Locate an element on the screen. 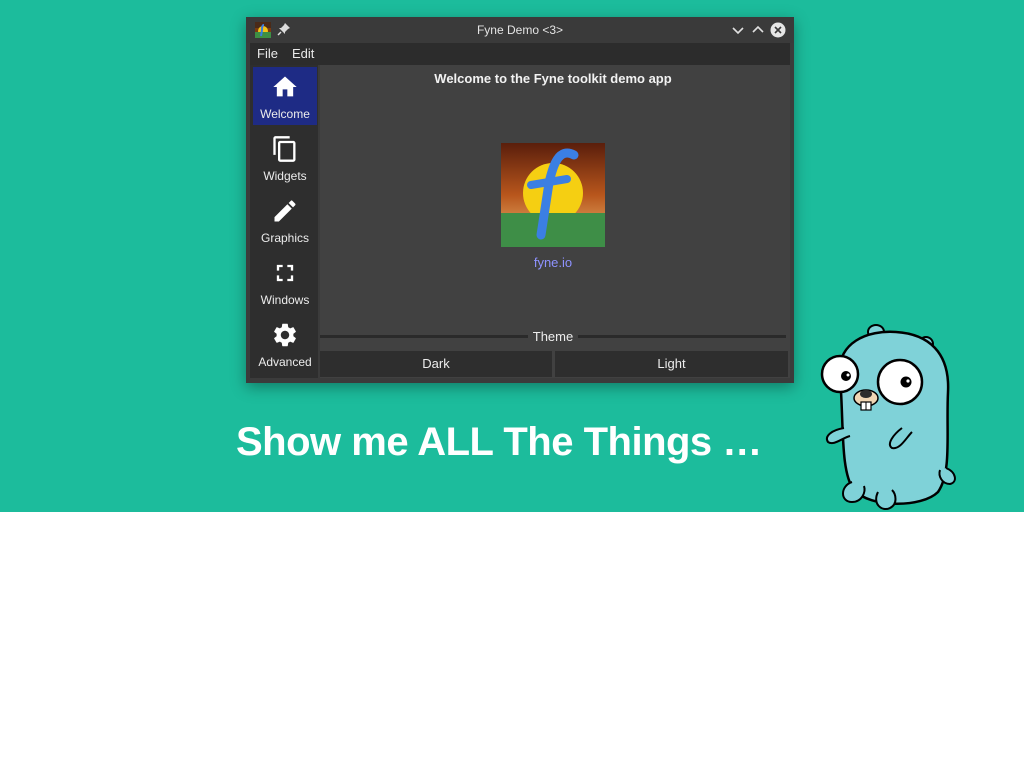  menu-edit: Edit is located at coordinates (303, 54).